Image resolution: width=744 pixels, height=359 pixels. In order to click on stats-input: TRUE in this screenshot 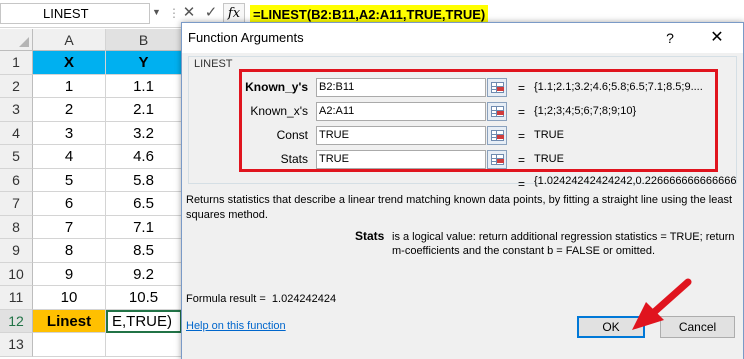, I will do `click(401, 159)`.